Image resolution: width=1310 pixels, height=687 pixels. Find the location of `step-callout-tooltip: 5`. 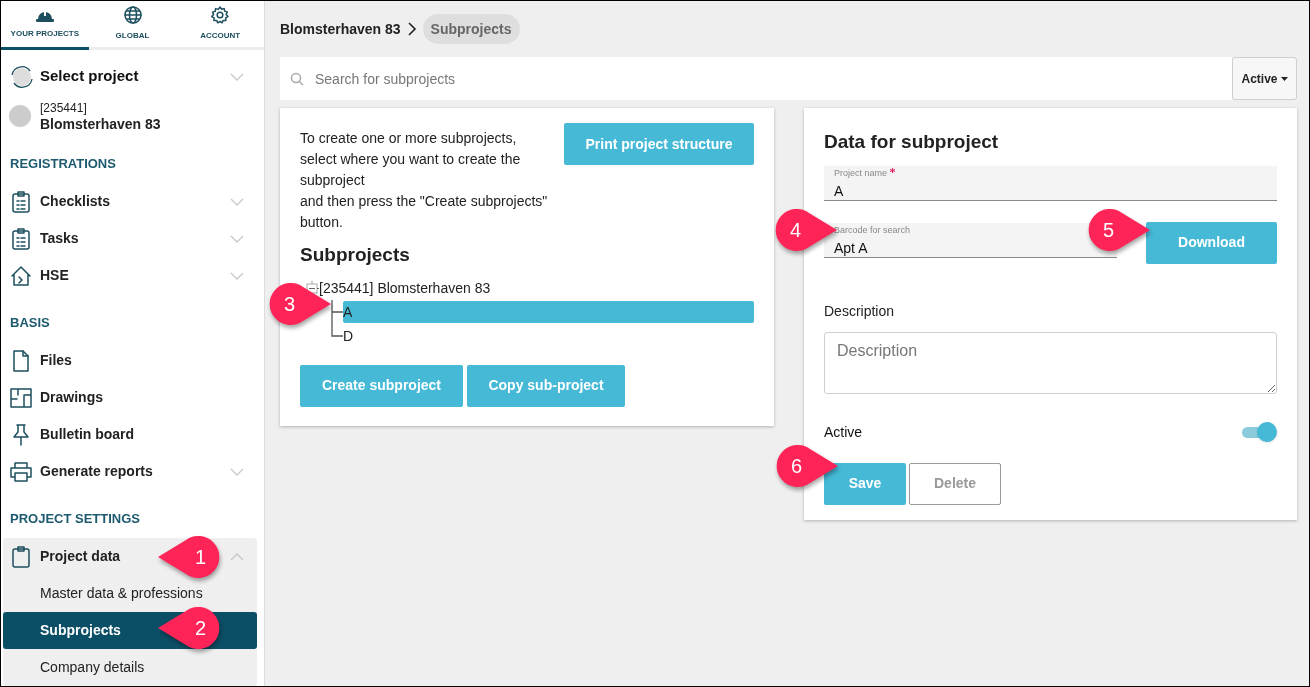

step-callout-tooltip: 5 is located at coordinates (1119, 230).